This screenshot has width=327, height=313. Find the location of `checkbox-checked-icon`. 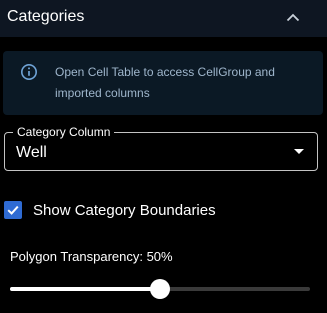

checkbox-checked-icon is located at coordinates (13, 210).